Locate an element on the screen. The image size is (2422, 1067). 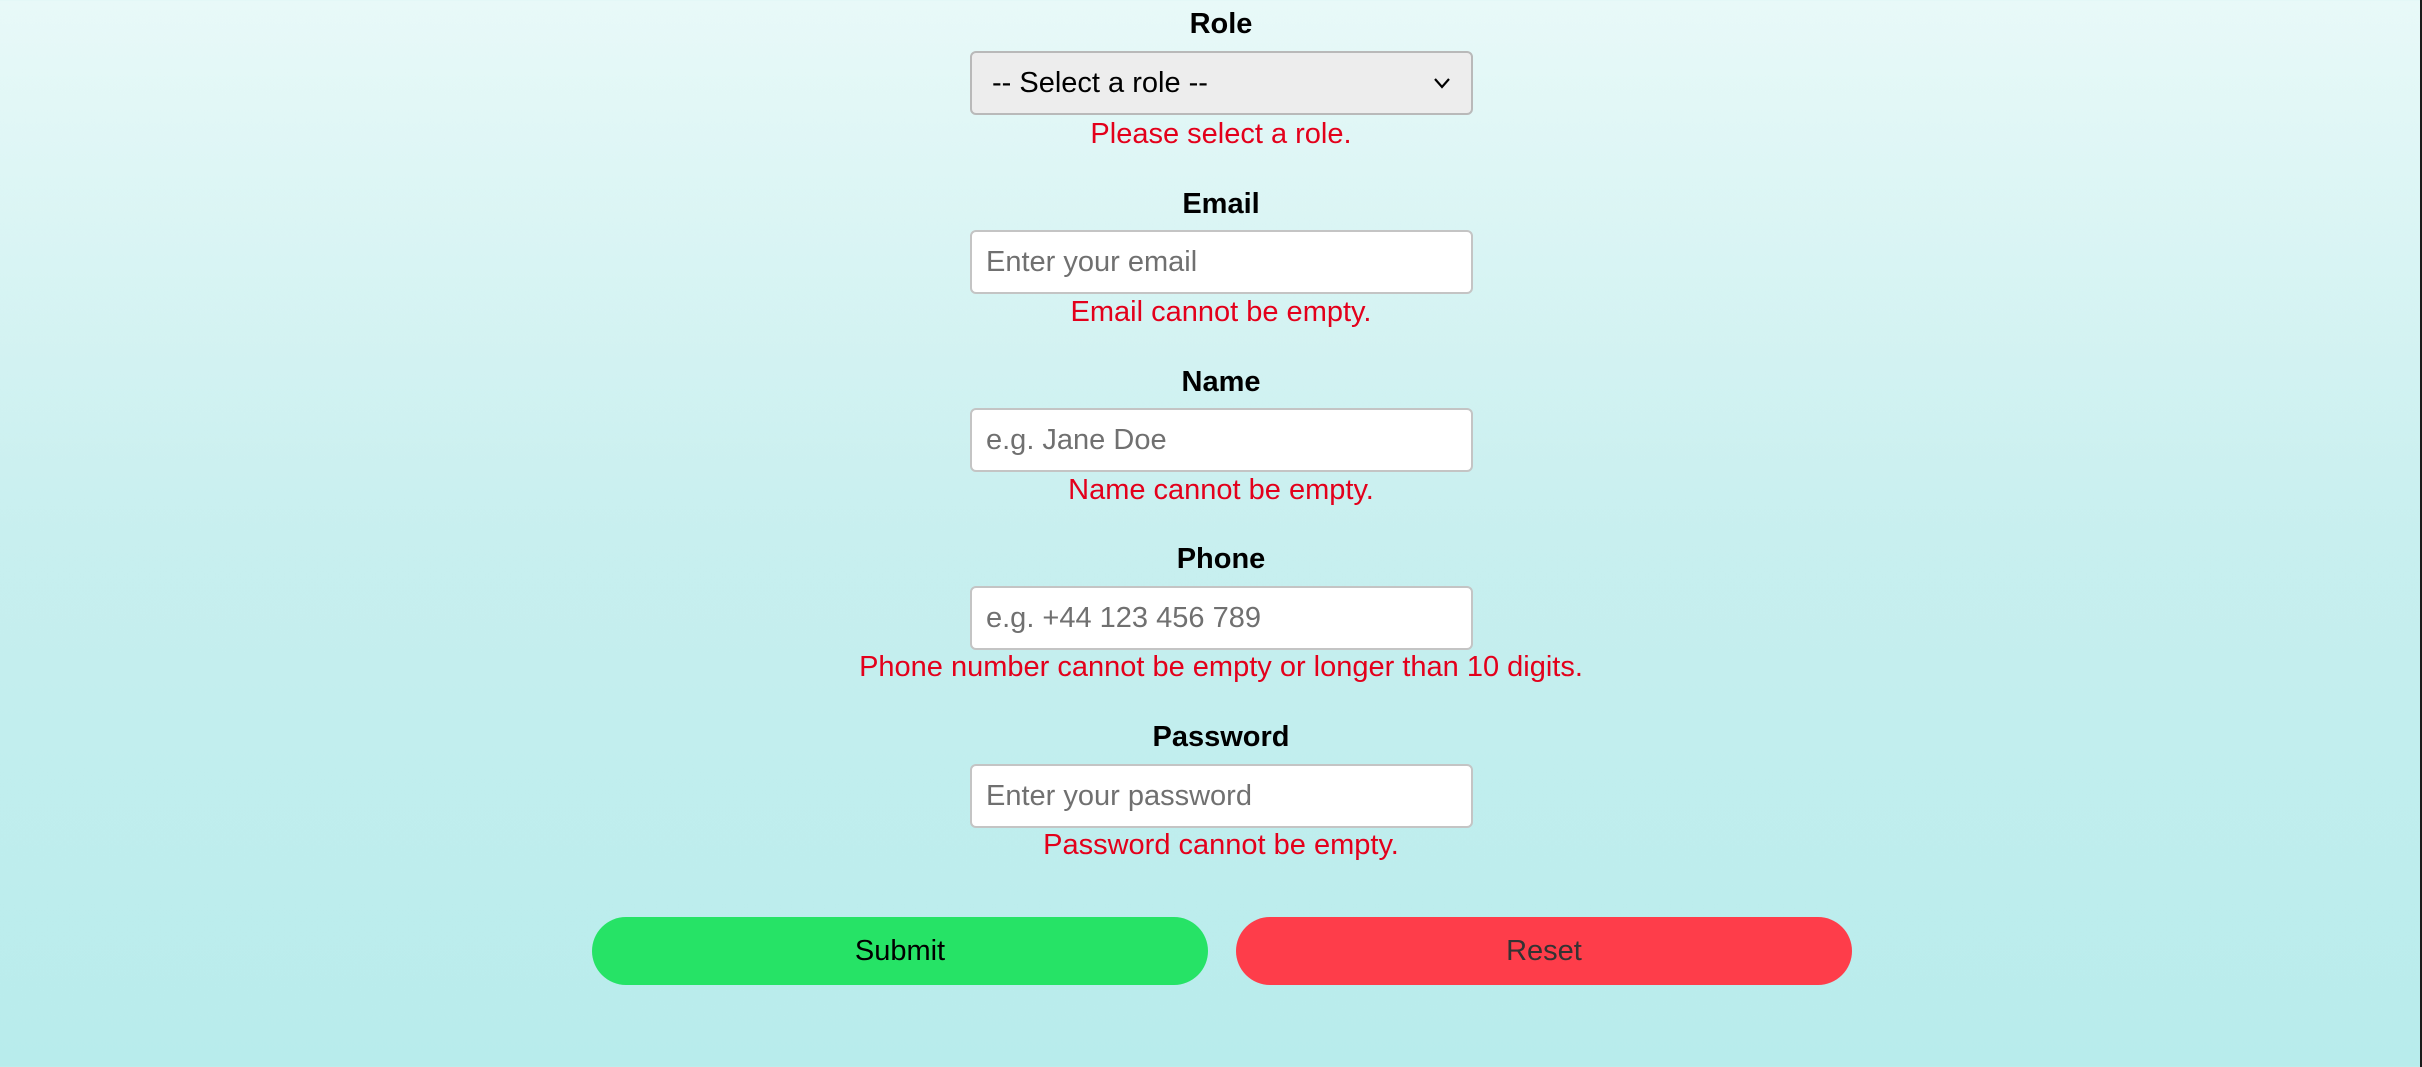
password-field is located at coordinates (1221, 796).